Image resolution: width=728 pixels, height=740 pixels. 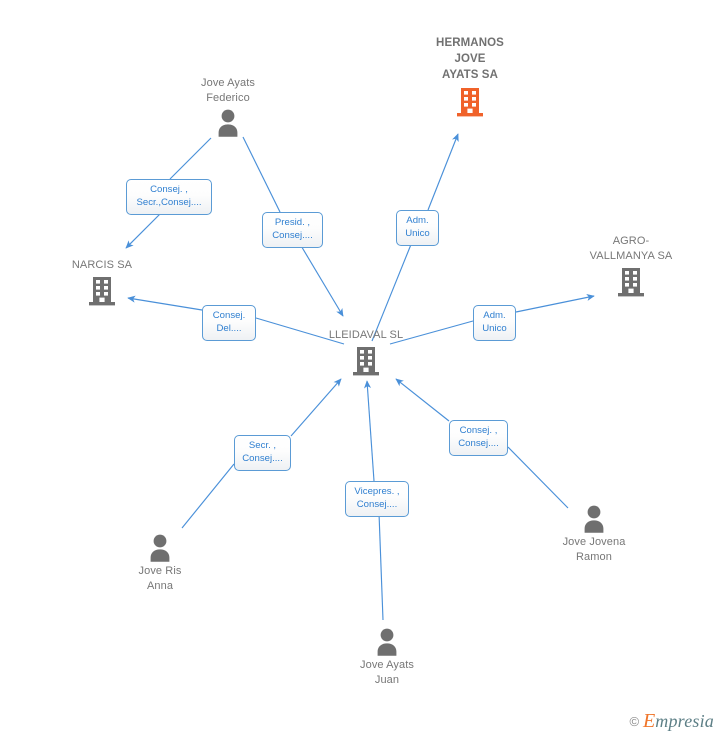 What do you see at coordinates (160, 578) in the screenshot?
I see `node-label: Jove Ris Anna` at bounding box center [160, 578].